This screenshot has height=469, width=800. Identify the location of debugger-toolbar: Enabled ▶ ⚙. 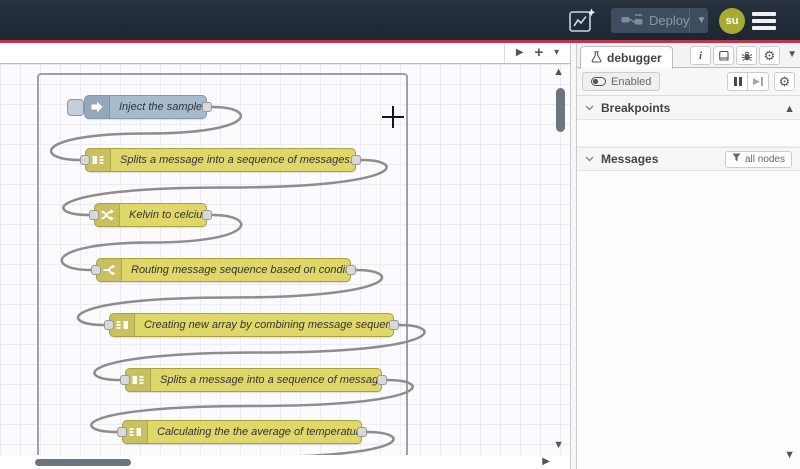
(688, 82).